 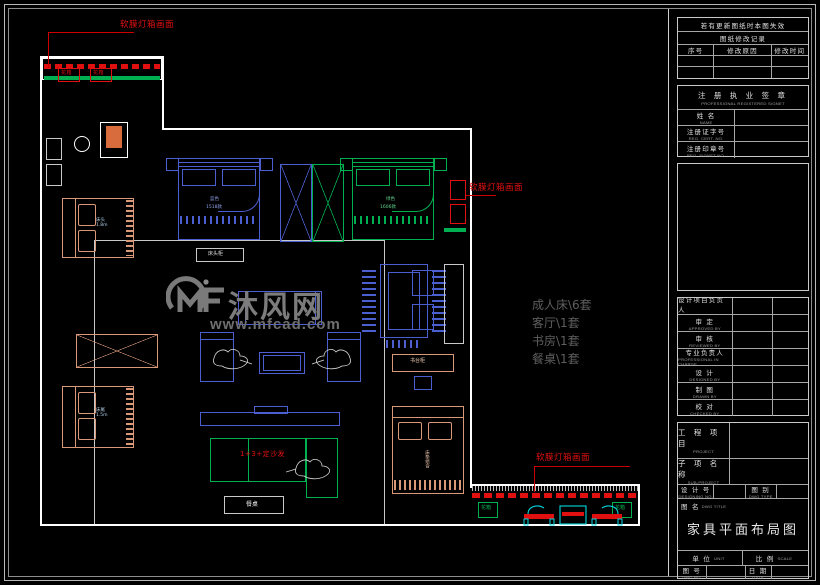 What do you see at coordinates (87, 215) in the screenshot?
I see `bed-tan-1-pillow-a` at bounding box center [87, 215].